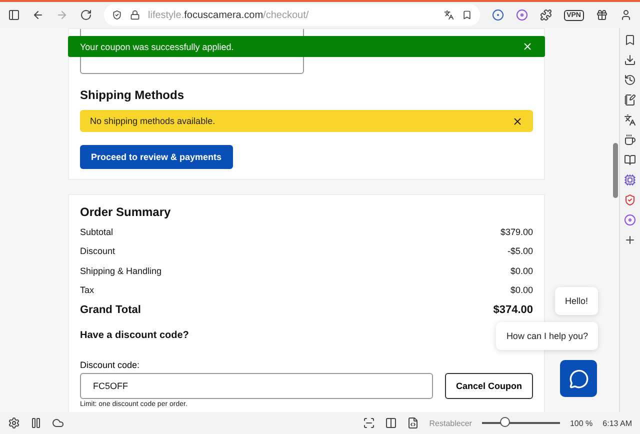 This screenshot has height=434, width=640. I want to click on field-label: Discount code:, so click(110, 365).